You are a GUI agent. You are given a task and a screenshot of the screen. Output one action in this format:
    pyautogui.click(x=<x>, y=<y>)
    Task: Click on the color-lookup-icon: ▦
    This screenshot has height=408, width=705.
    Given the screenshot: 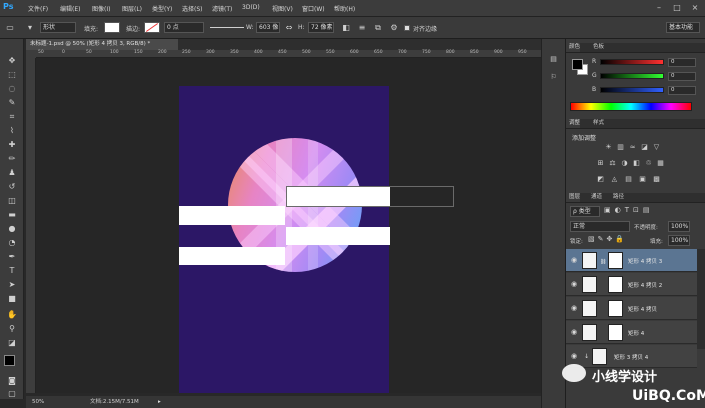 What is the action you would take?
    pyautogui.click(x=660, y=163)
    